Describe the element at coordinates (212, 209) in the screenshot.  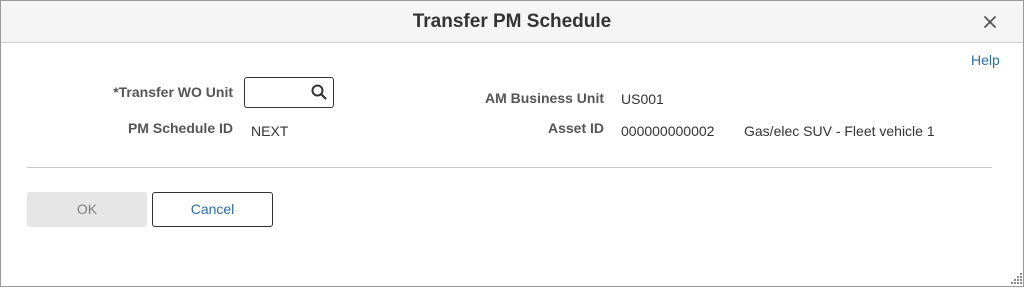
I see `cancel-button: Cancel` at that location.